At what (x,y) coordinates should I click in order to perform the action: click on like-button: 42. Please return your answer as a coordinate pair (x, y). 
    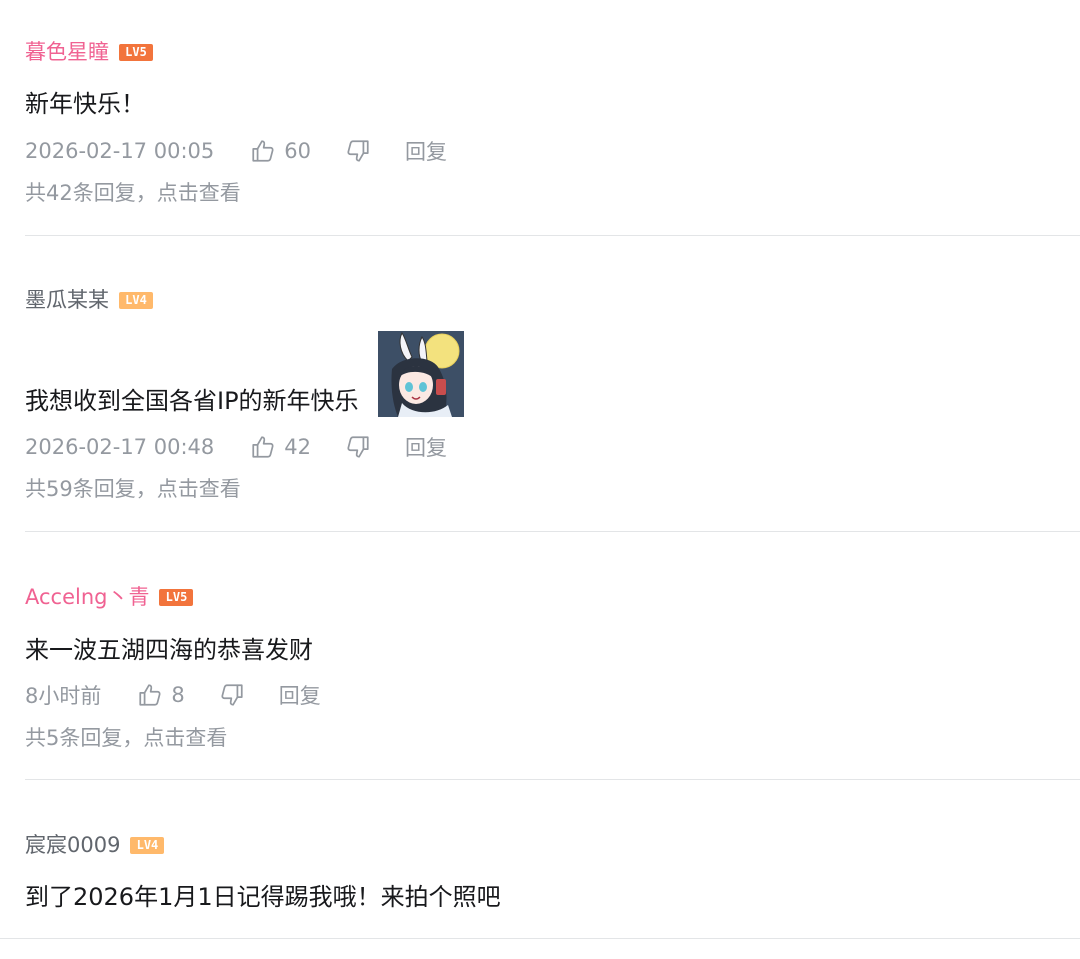
    Looking at the image, I should click on (280, 447).